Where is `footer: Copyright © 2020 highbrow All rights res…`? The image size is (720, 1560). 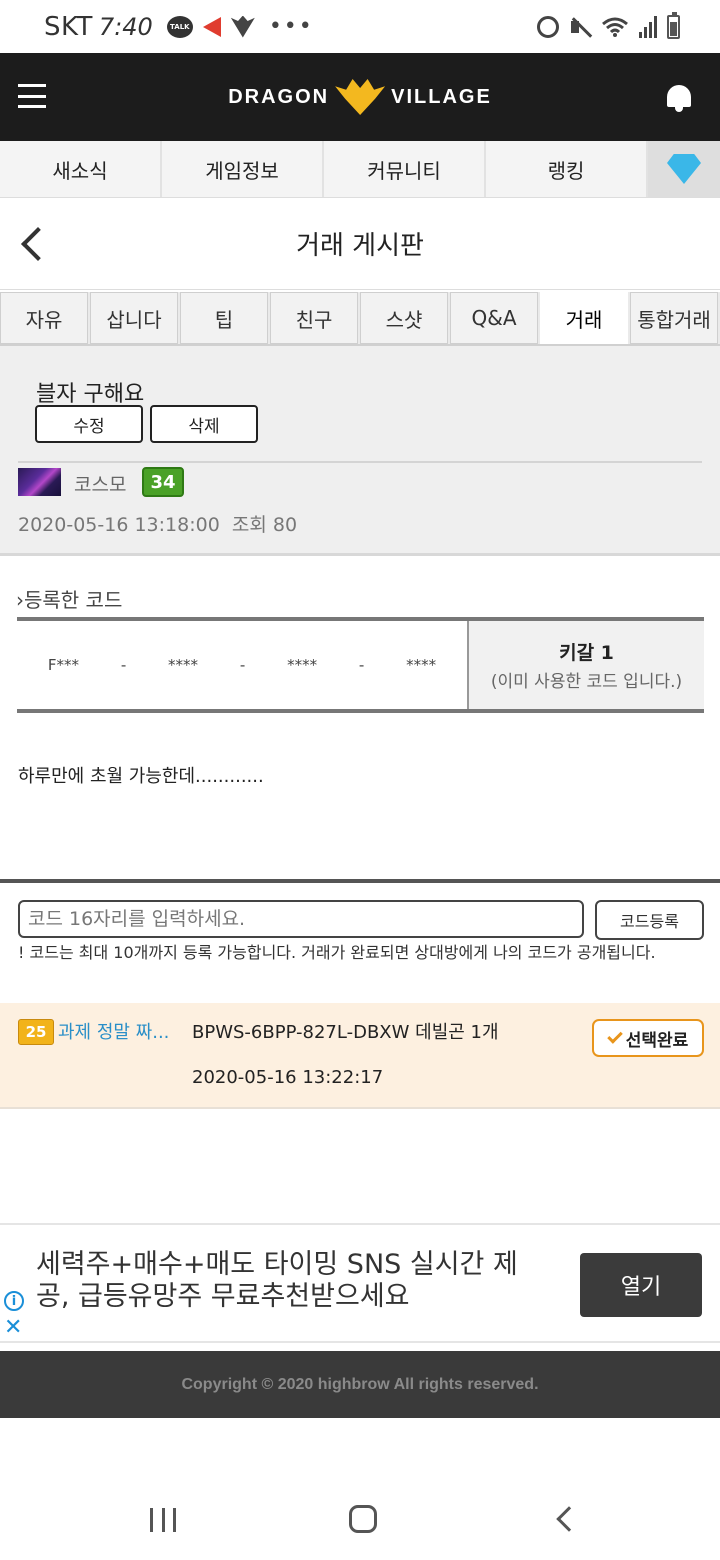 footer: Copyright © 2020 highbrow All rights res… is located at coordinates (360, 1384).